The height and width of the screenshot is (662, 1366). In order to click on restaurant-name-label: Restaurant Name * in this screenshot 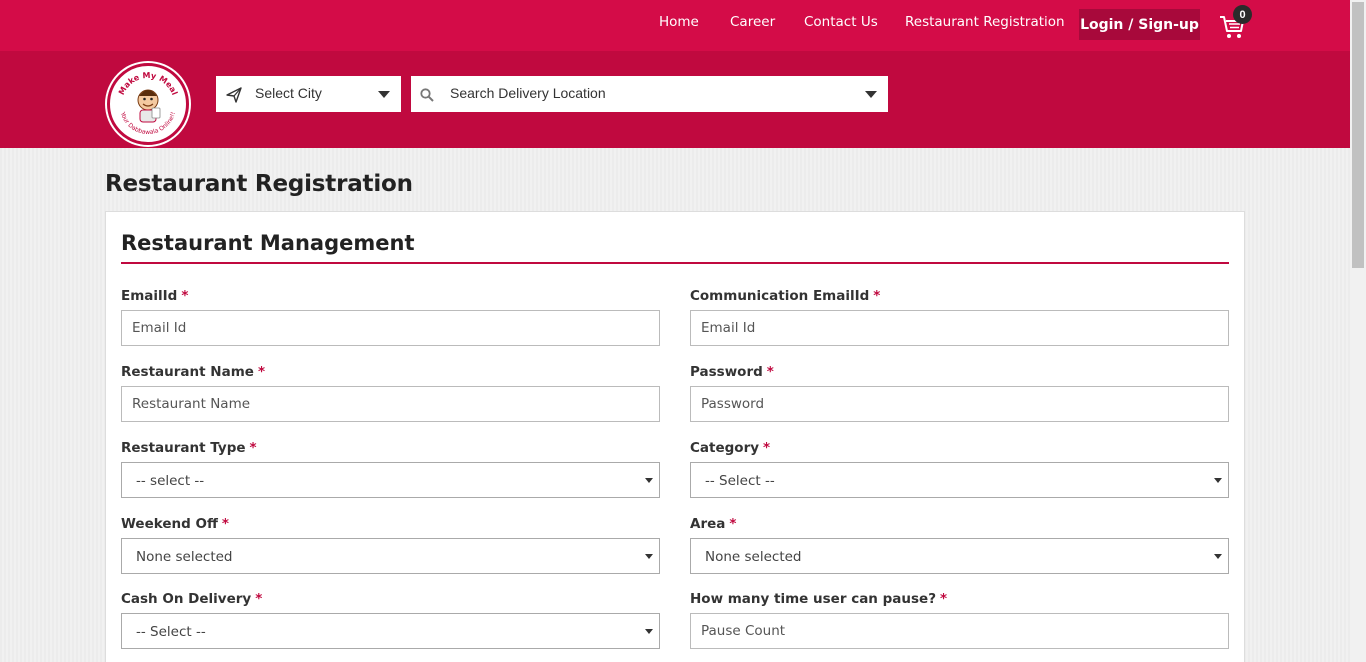, I will do `click(193, 372)`.